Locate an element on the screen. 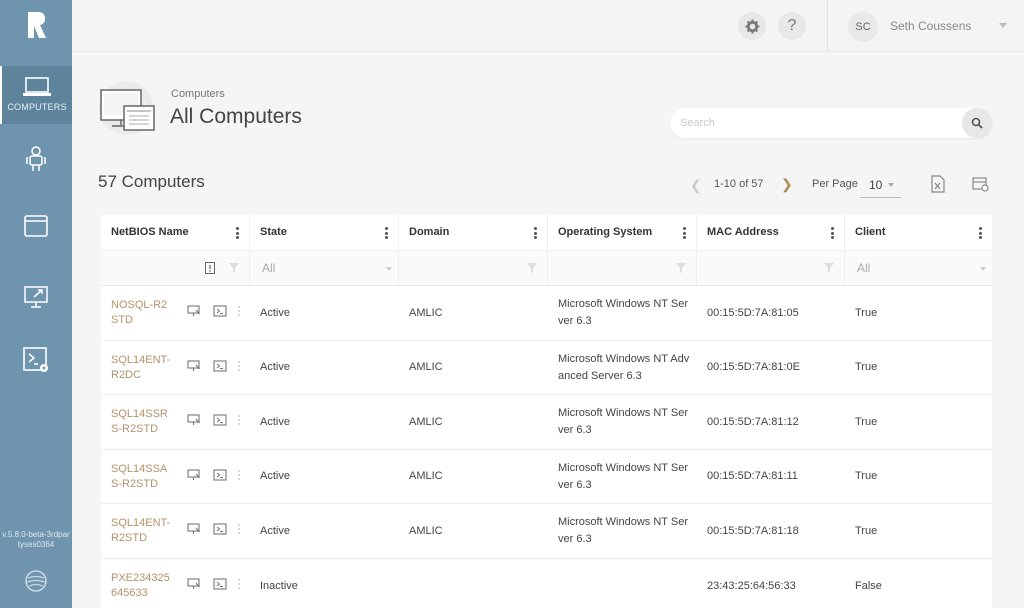 The image size is (1024, 608). filter-os is located at coordinates (622, 268).